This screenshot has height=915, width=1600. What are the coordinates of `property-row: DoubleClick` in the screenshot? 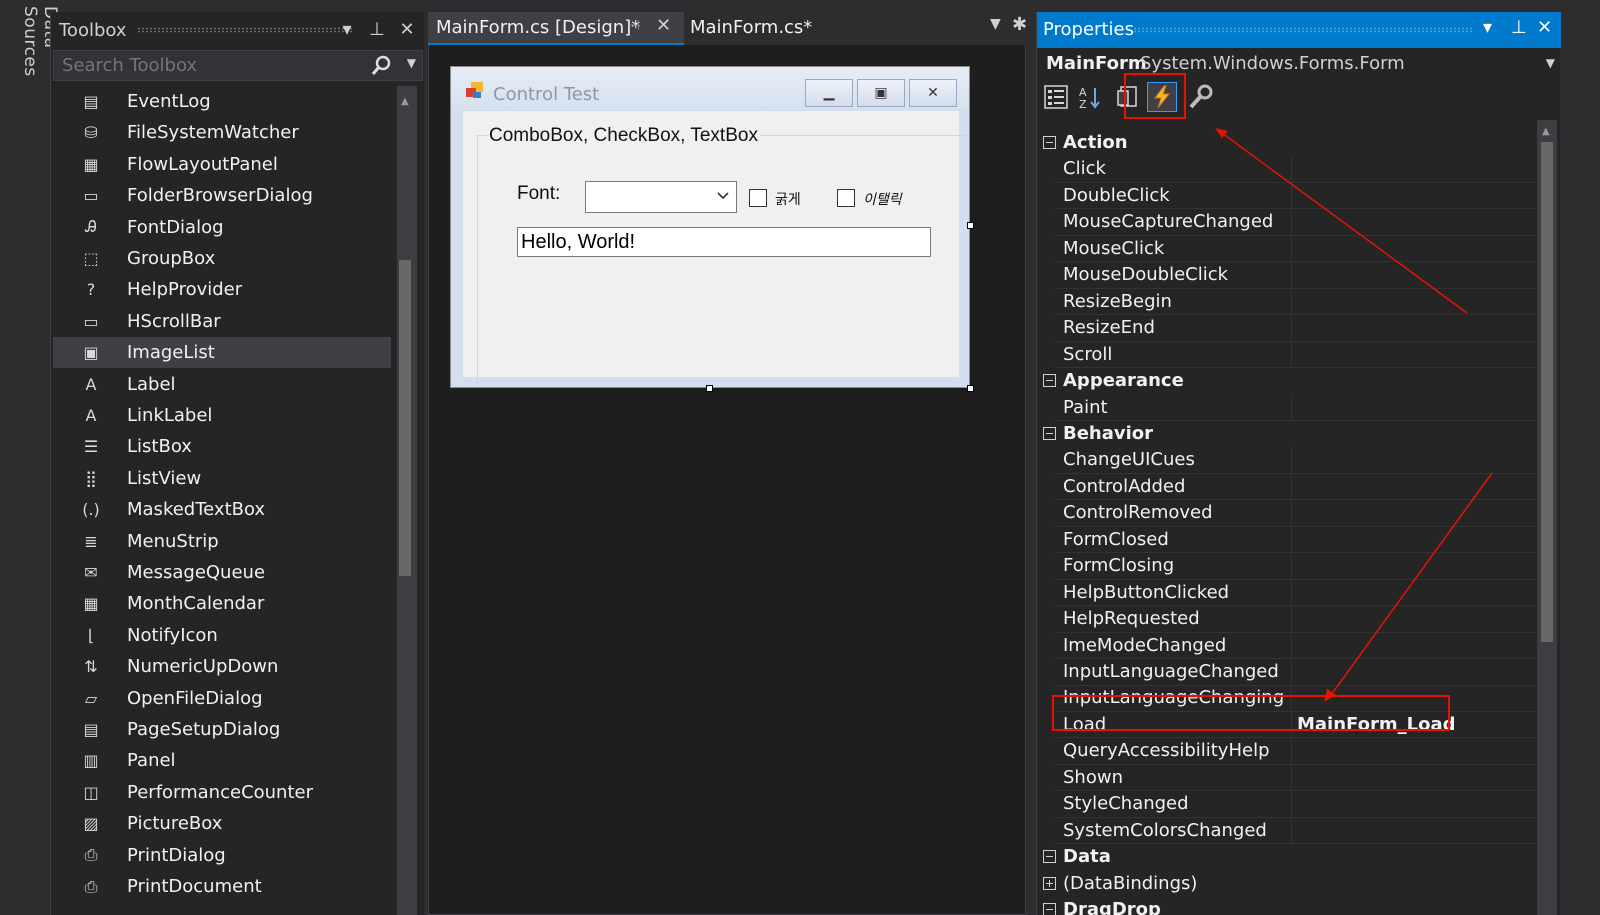 It's located at (1286, 196).